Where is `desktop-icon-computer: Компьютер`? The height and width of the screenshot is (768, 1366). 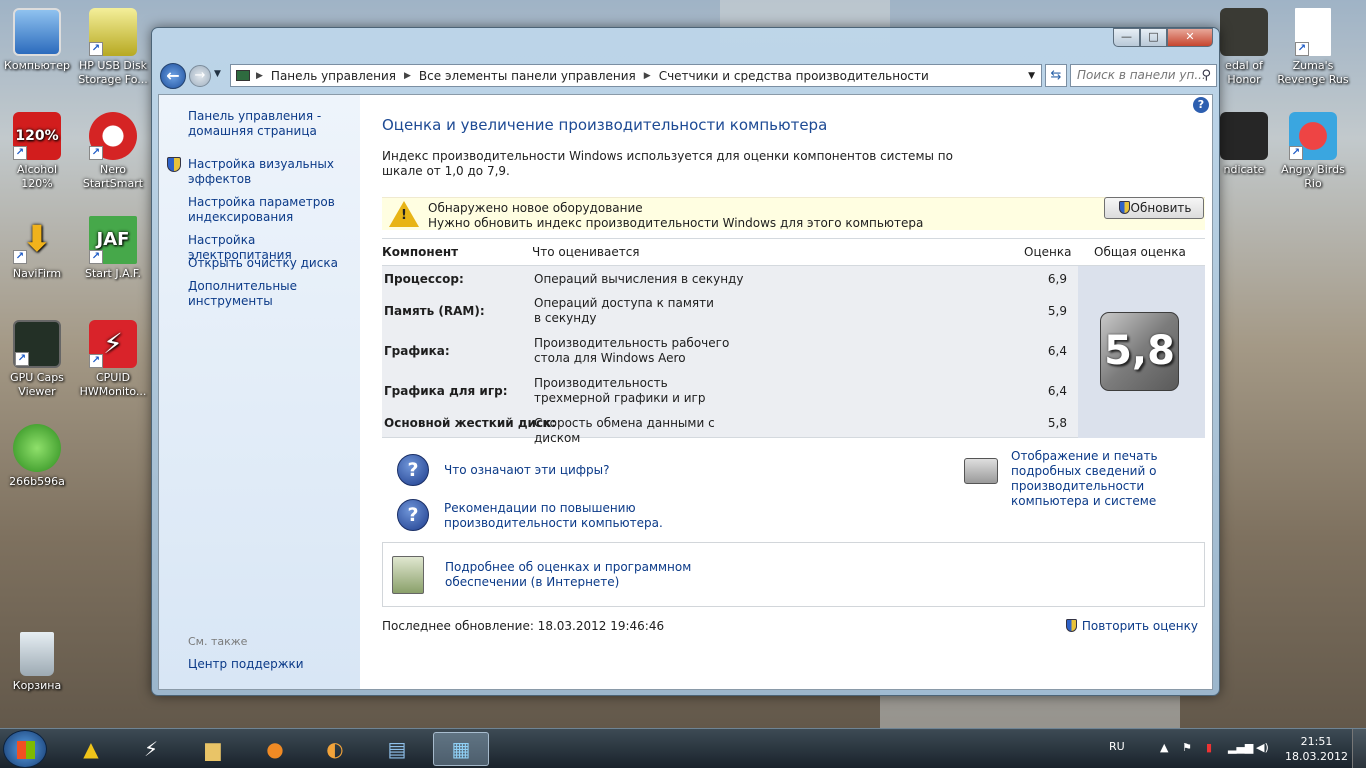
desktop-icon-computer: Компьютер is located at coordinates (37, 40).